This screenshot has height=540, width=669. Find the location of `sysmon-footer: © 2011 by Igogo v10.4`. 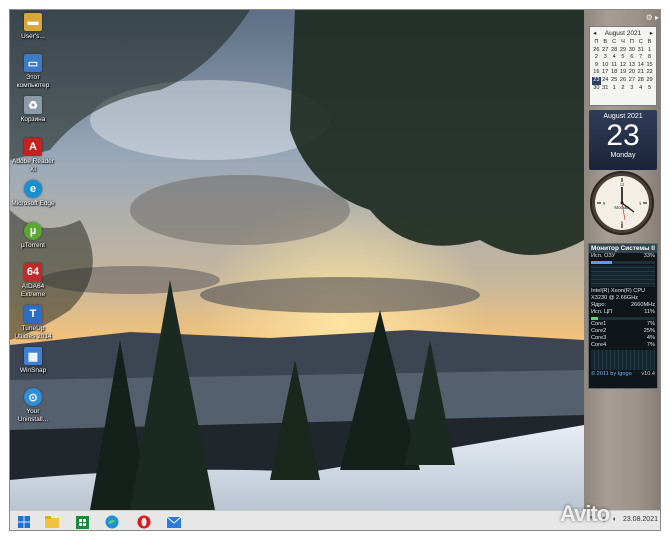

sysmon-footer: © 2011 by Igogo v10.4 is located at coordinates (623, 374).